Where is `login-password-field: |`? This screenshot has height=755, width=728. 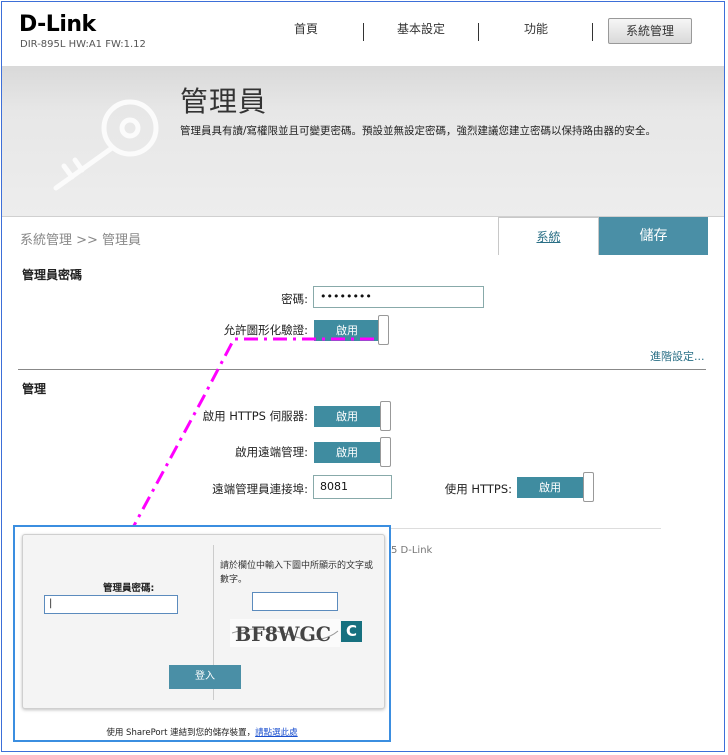
login-password-field: | is located at coordinates (111, 604).